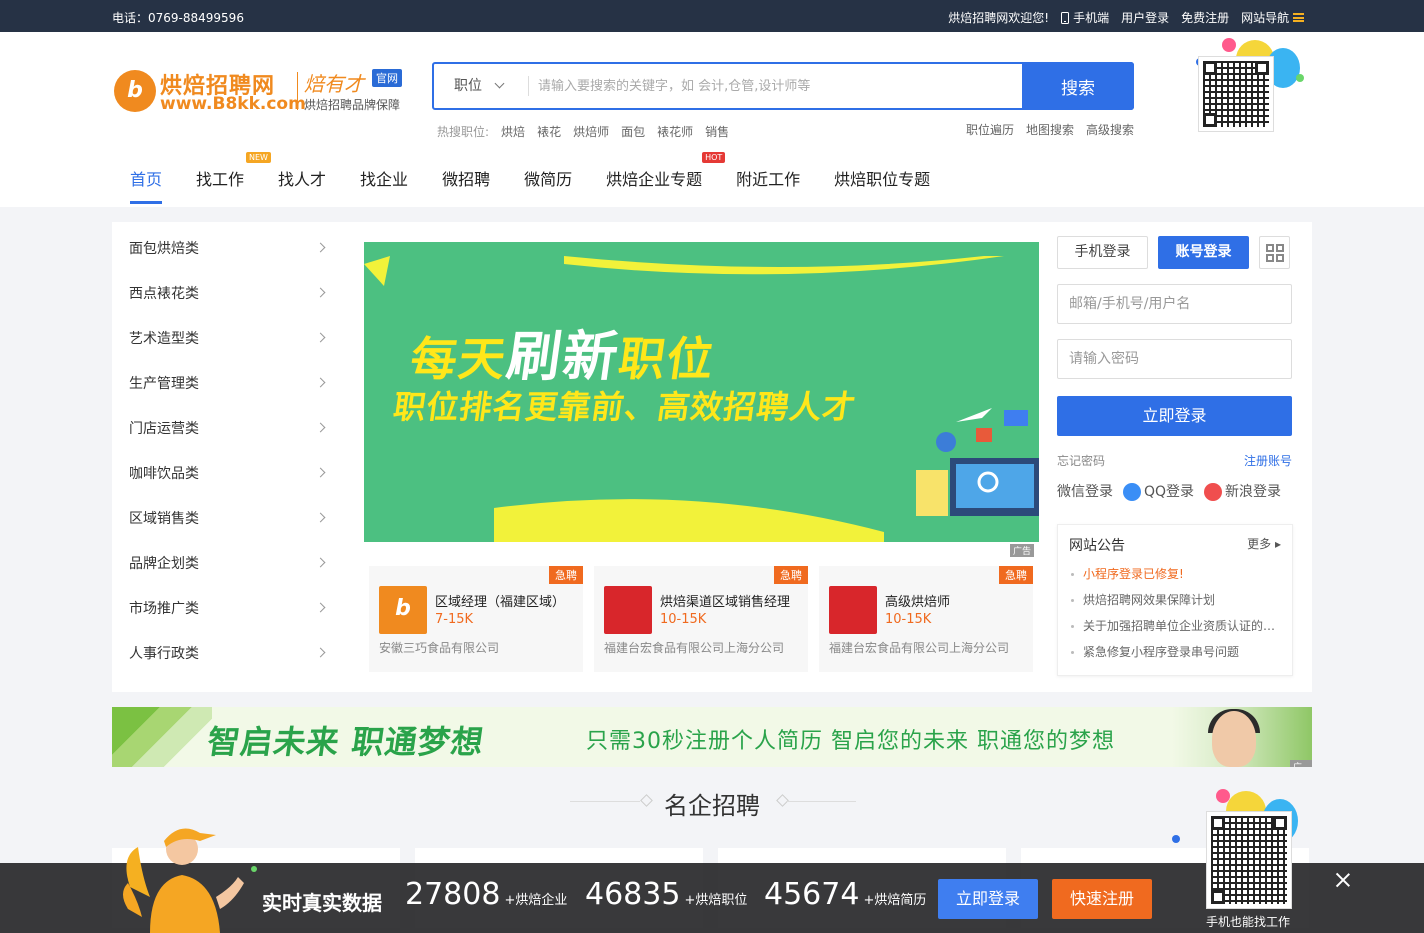  Describe the element at coordinates (1085, 17) in the screenshot. I see `mobile-link: 手机端` at that location.